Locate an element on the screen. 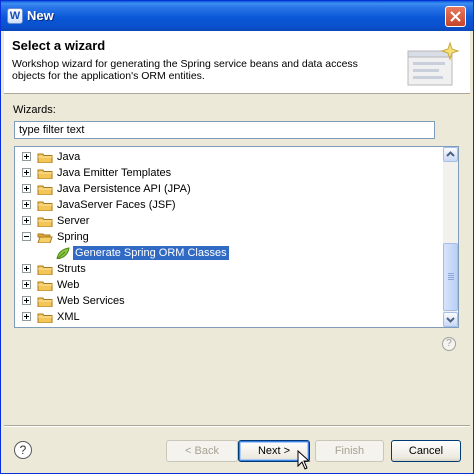 Image resolution: width=474 pixels, height=474 pixels. open-folder-icon is located at coordinates (45, 238).